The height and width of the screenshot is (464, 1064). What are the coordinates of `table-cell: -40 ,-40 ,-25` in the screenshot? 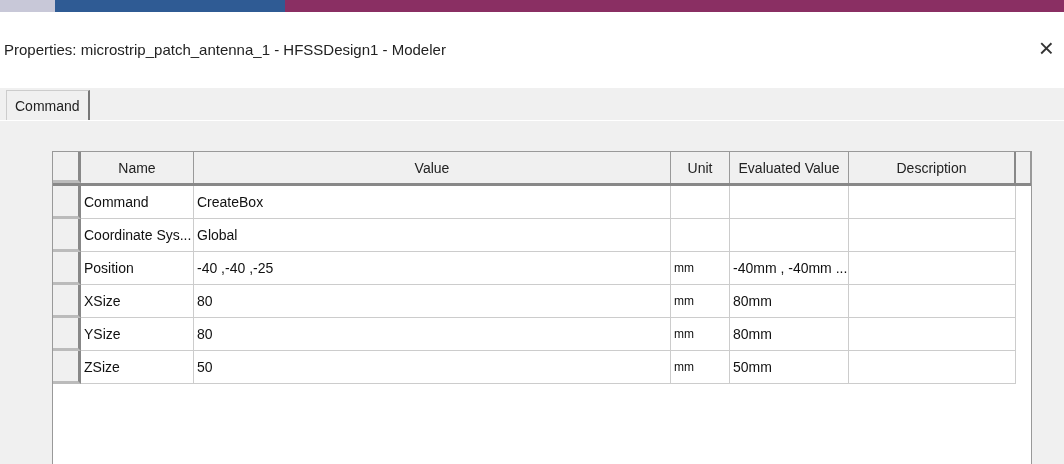 It's located at (432, 268).